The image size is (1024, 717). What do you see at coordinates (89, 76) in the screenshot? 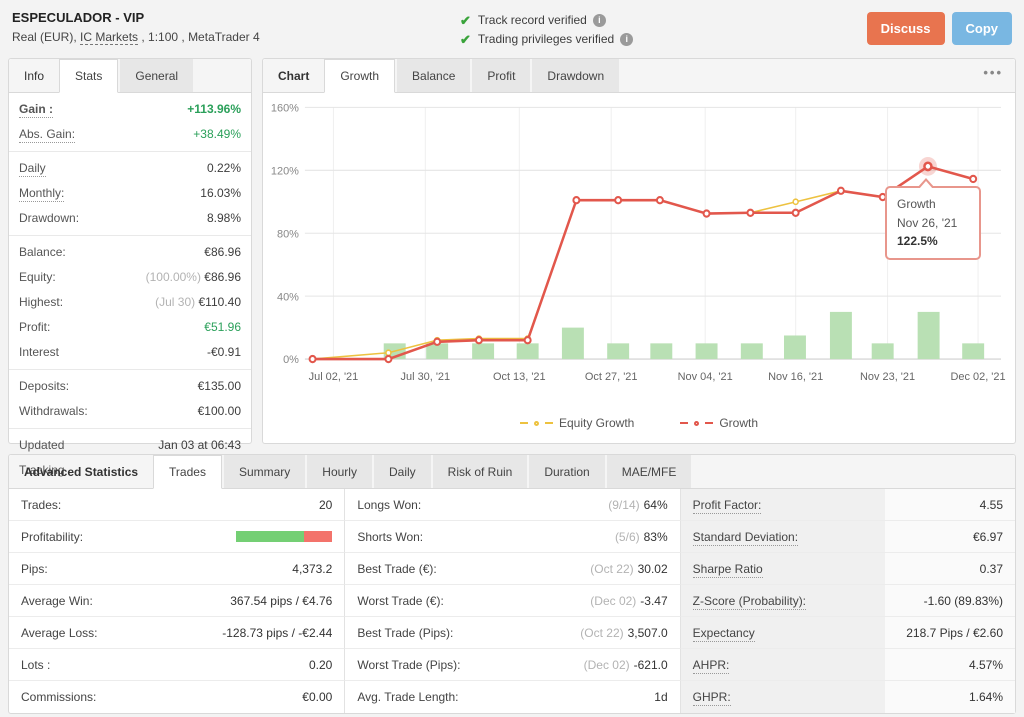
I see `tab-stats: Stats` at bounding box center [89, 76].